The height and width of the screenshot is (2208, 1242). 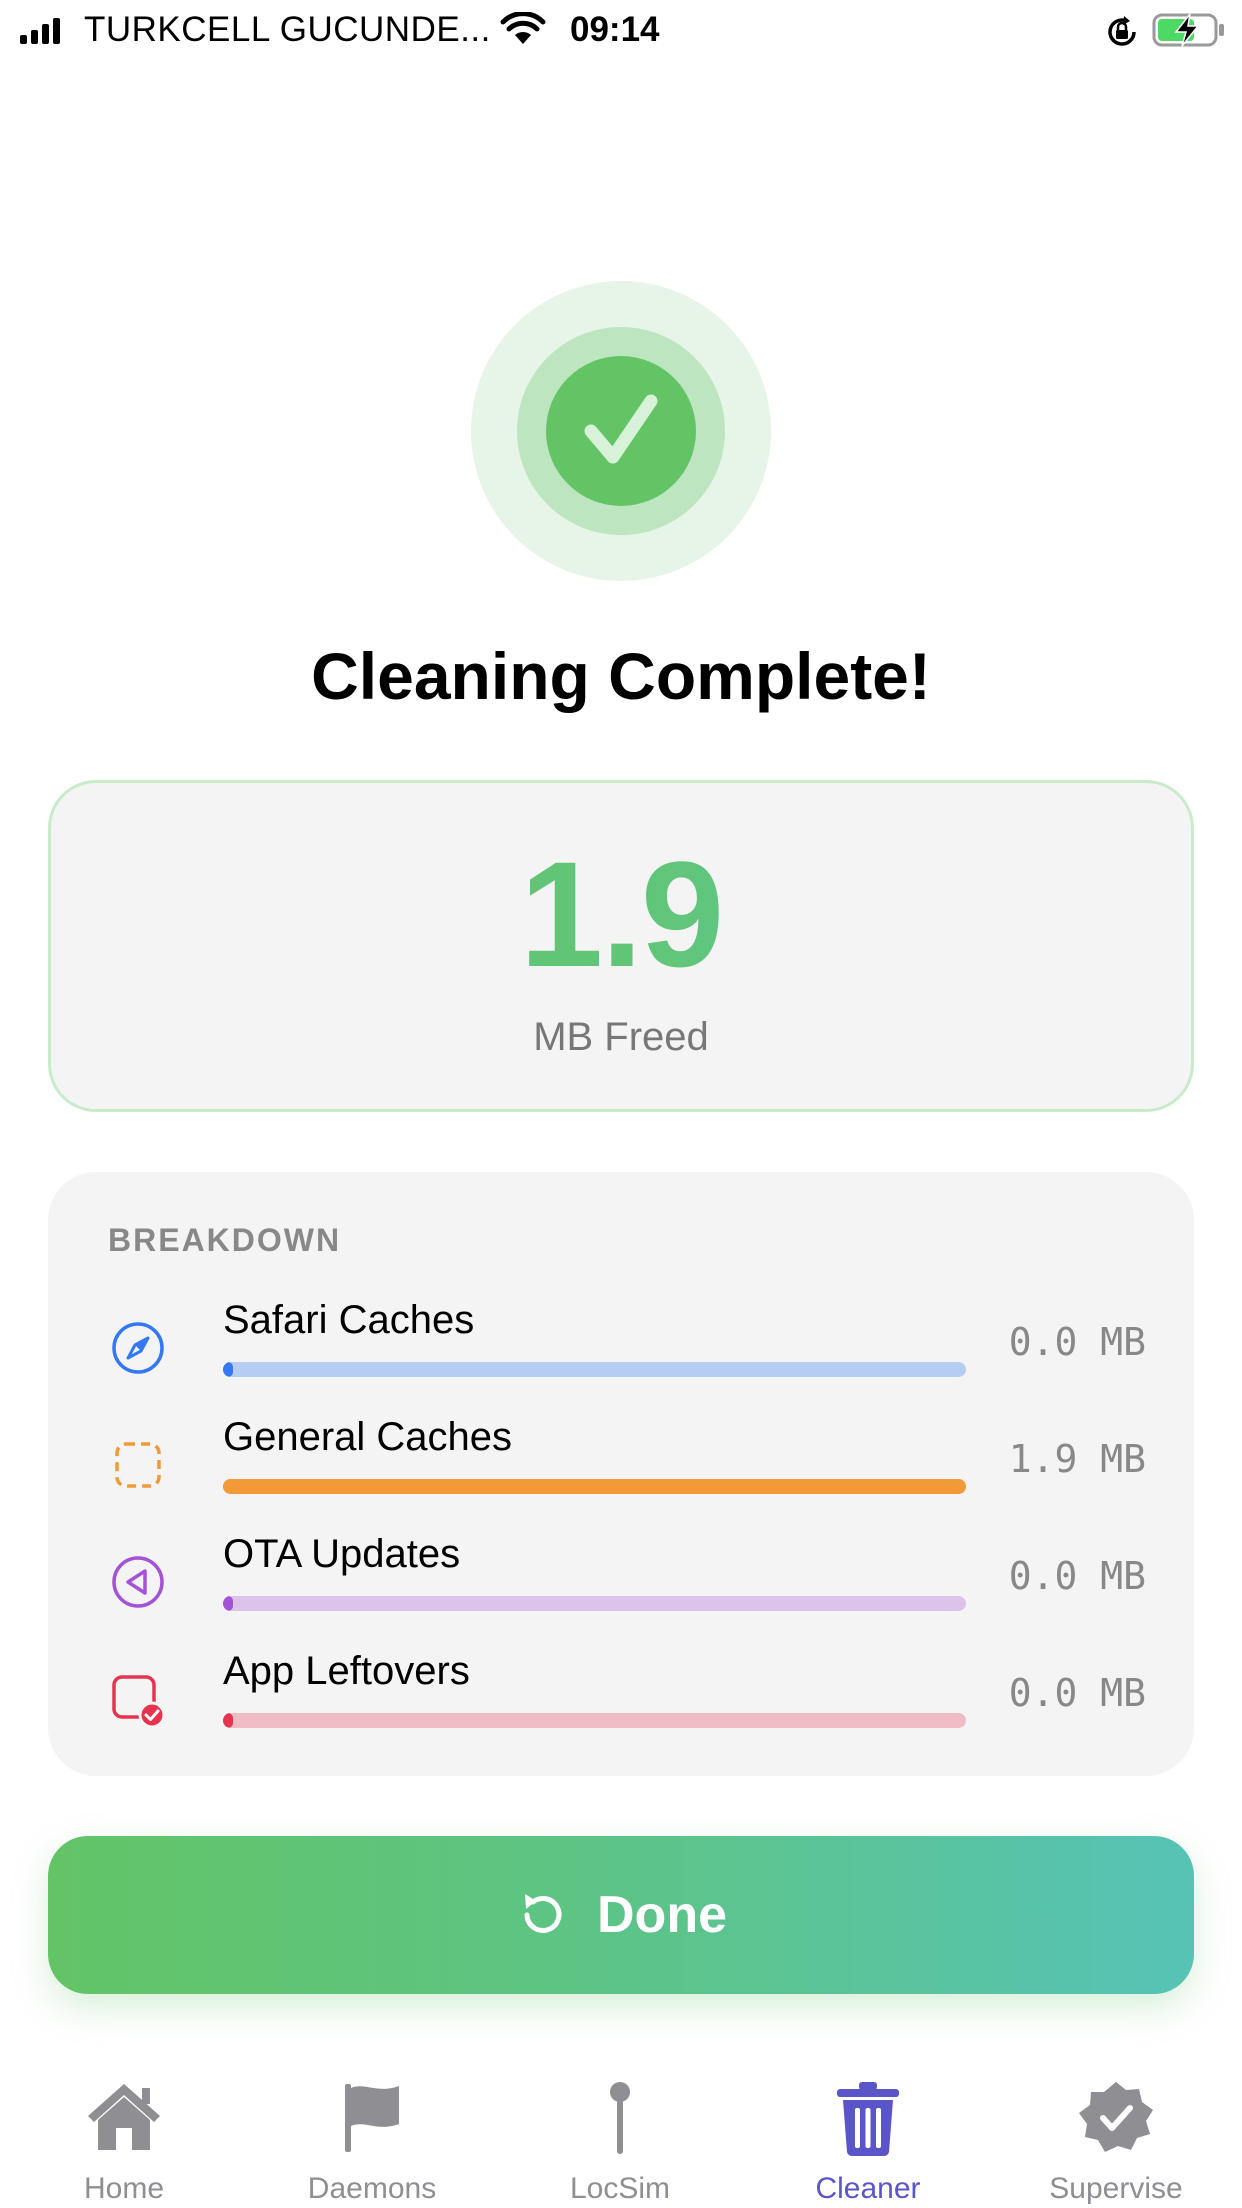 I want to click on house-icon, so click(x=124, y=2117).